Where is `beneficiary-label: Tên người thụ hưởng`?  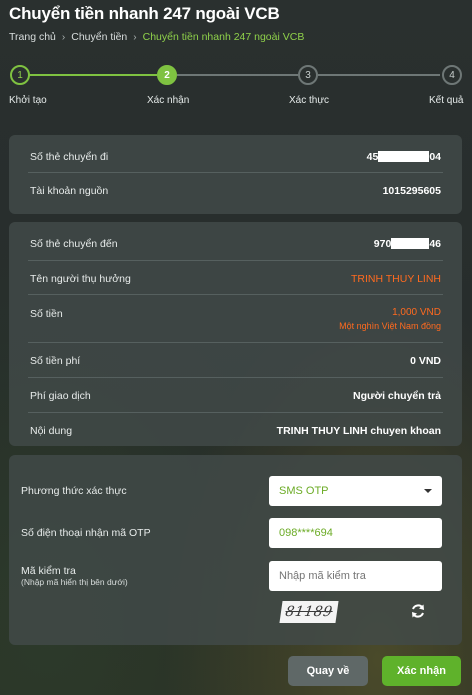
beneficiary-label: Tên người thụ hưởng is located at coordinates (80, 279).